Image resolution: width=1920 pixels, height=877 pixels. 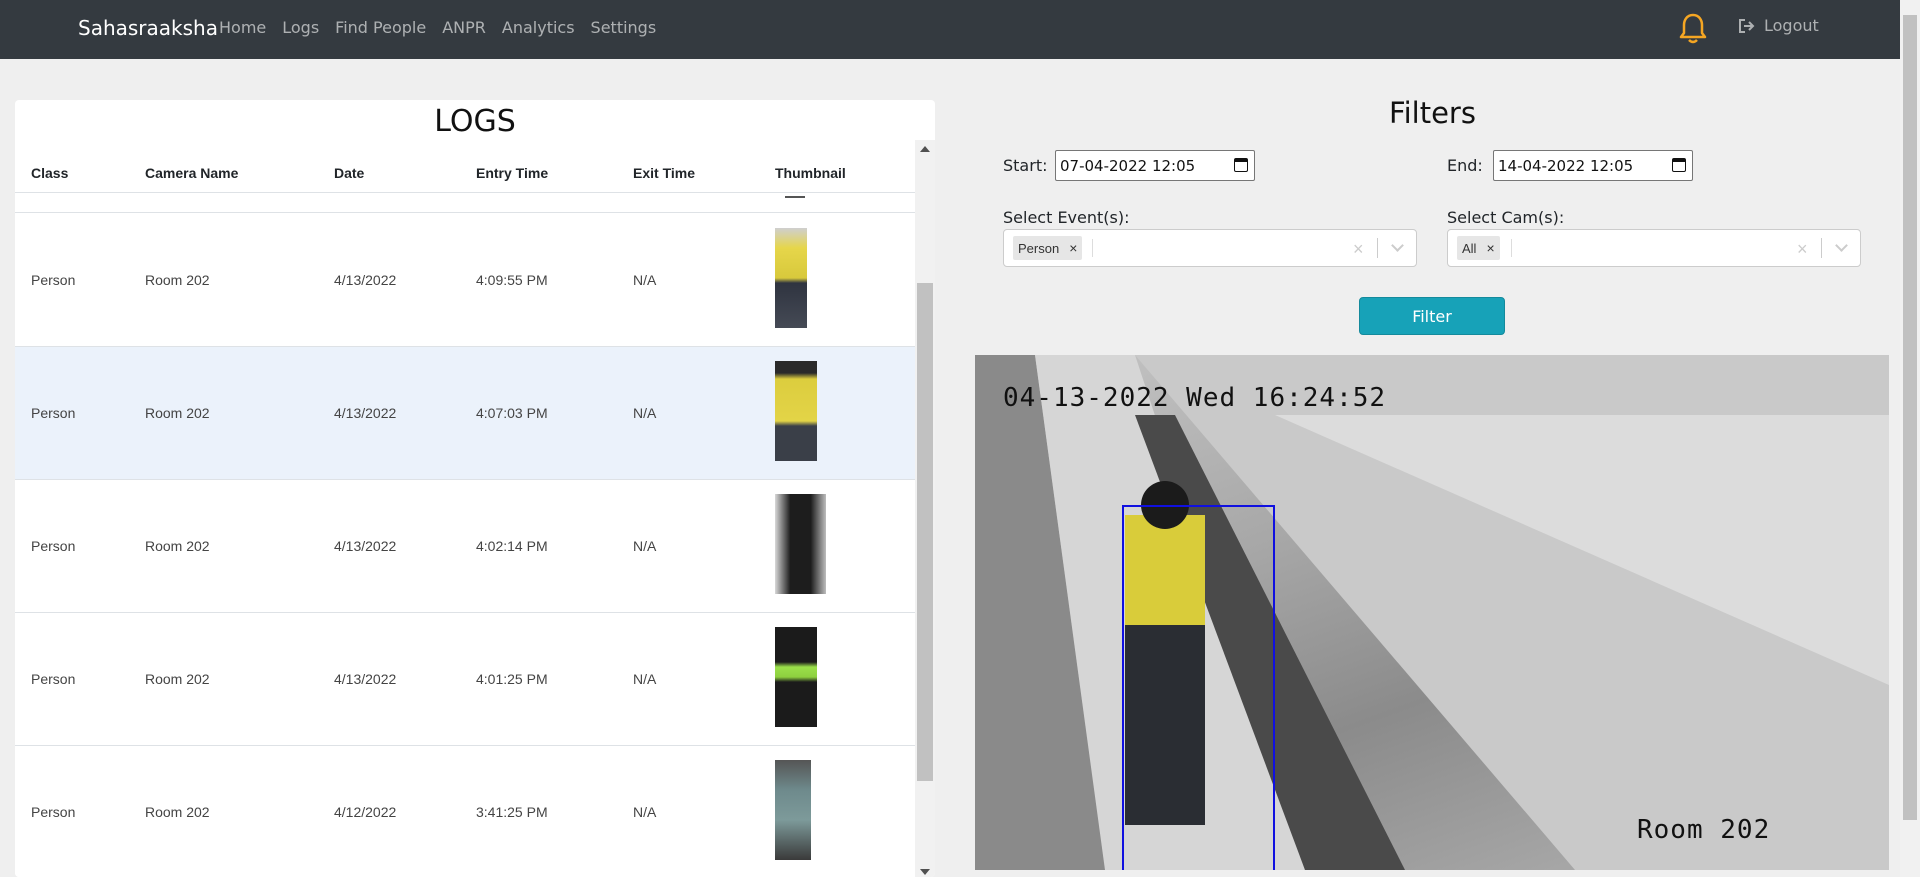 What do you see at coordinates (380, 27) in the screenshot?
I see `nav-find-people: Find People` at bounding box center [380, 27].